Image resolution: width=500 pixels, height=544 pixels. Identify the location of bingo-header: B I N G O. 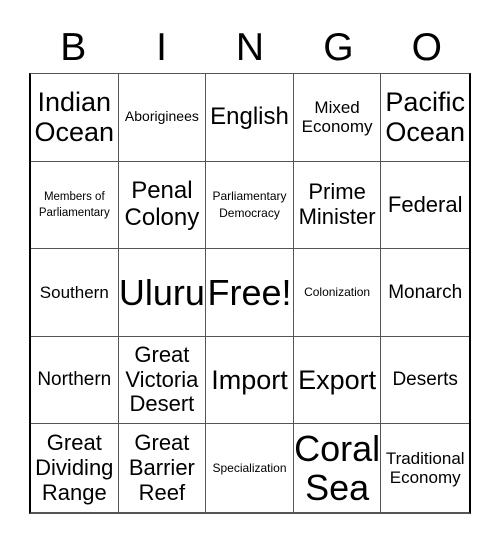
(250, 48).